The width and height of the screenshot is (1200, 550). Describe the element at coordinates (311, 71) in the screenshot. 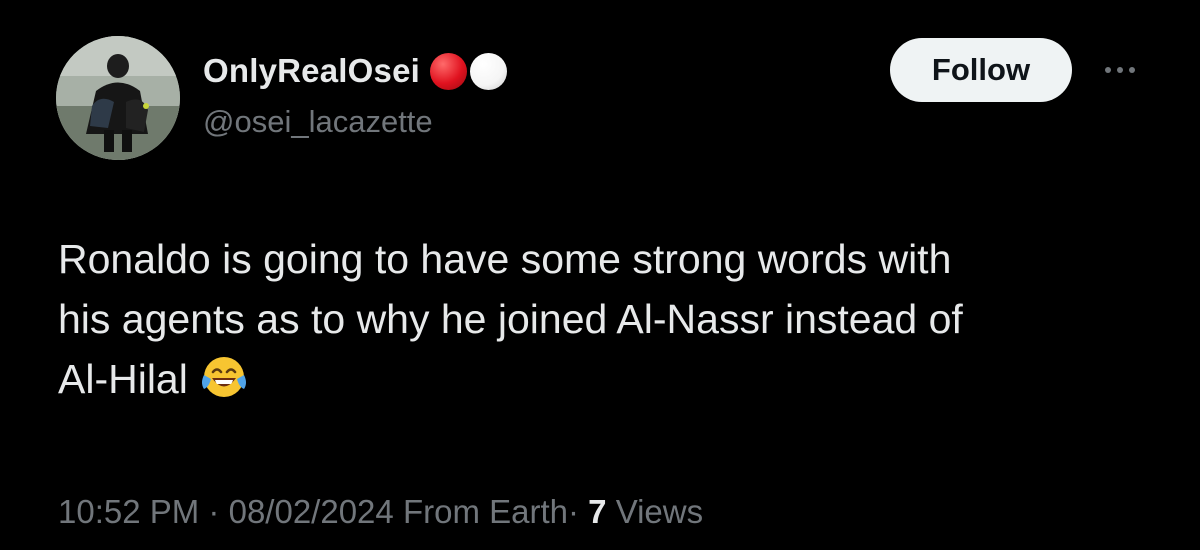

I see `display-name: OnlyRealOsei` at that location.